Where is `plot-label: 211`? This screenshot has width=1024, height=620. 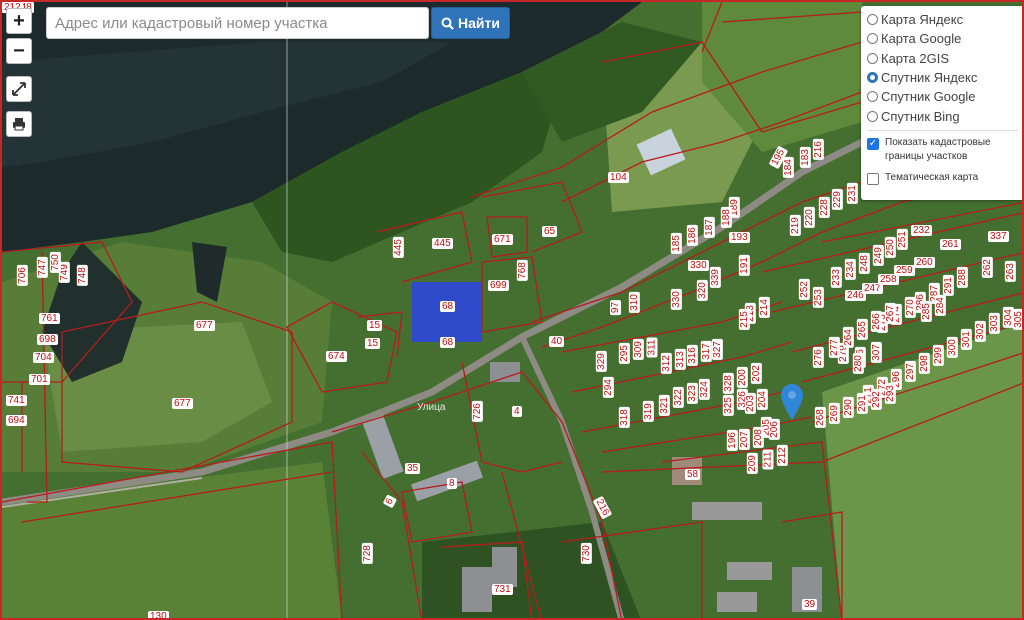 plot-label: 211 is located at coordinates (768, 459).